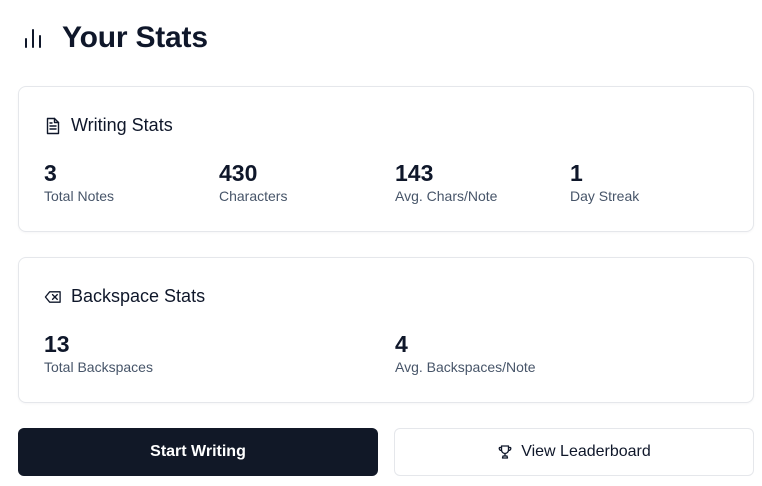 This screenshot has width=762, height=486. What do you see at coordinates (79, 196) in the screenshot?
I see `stat-label: Total Notes` at bounding box center [79, 196].